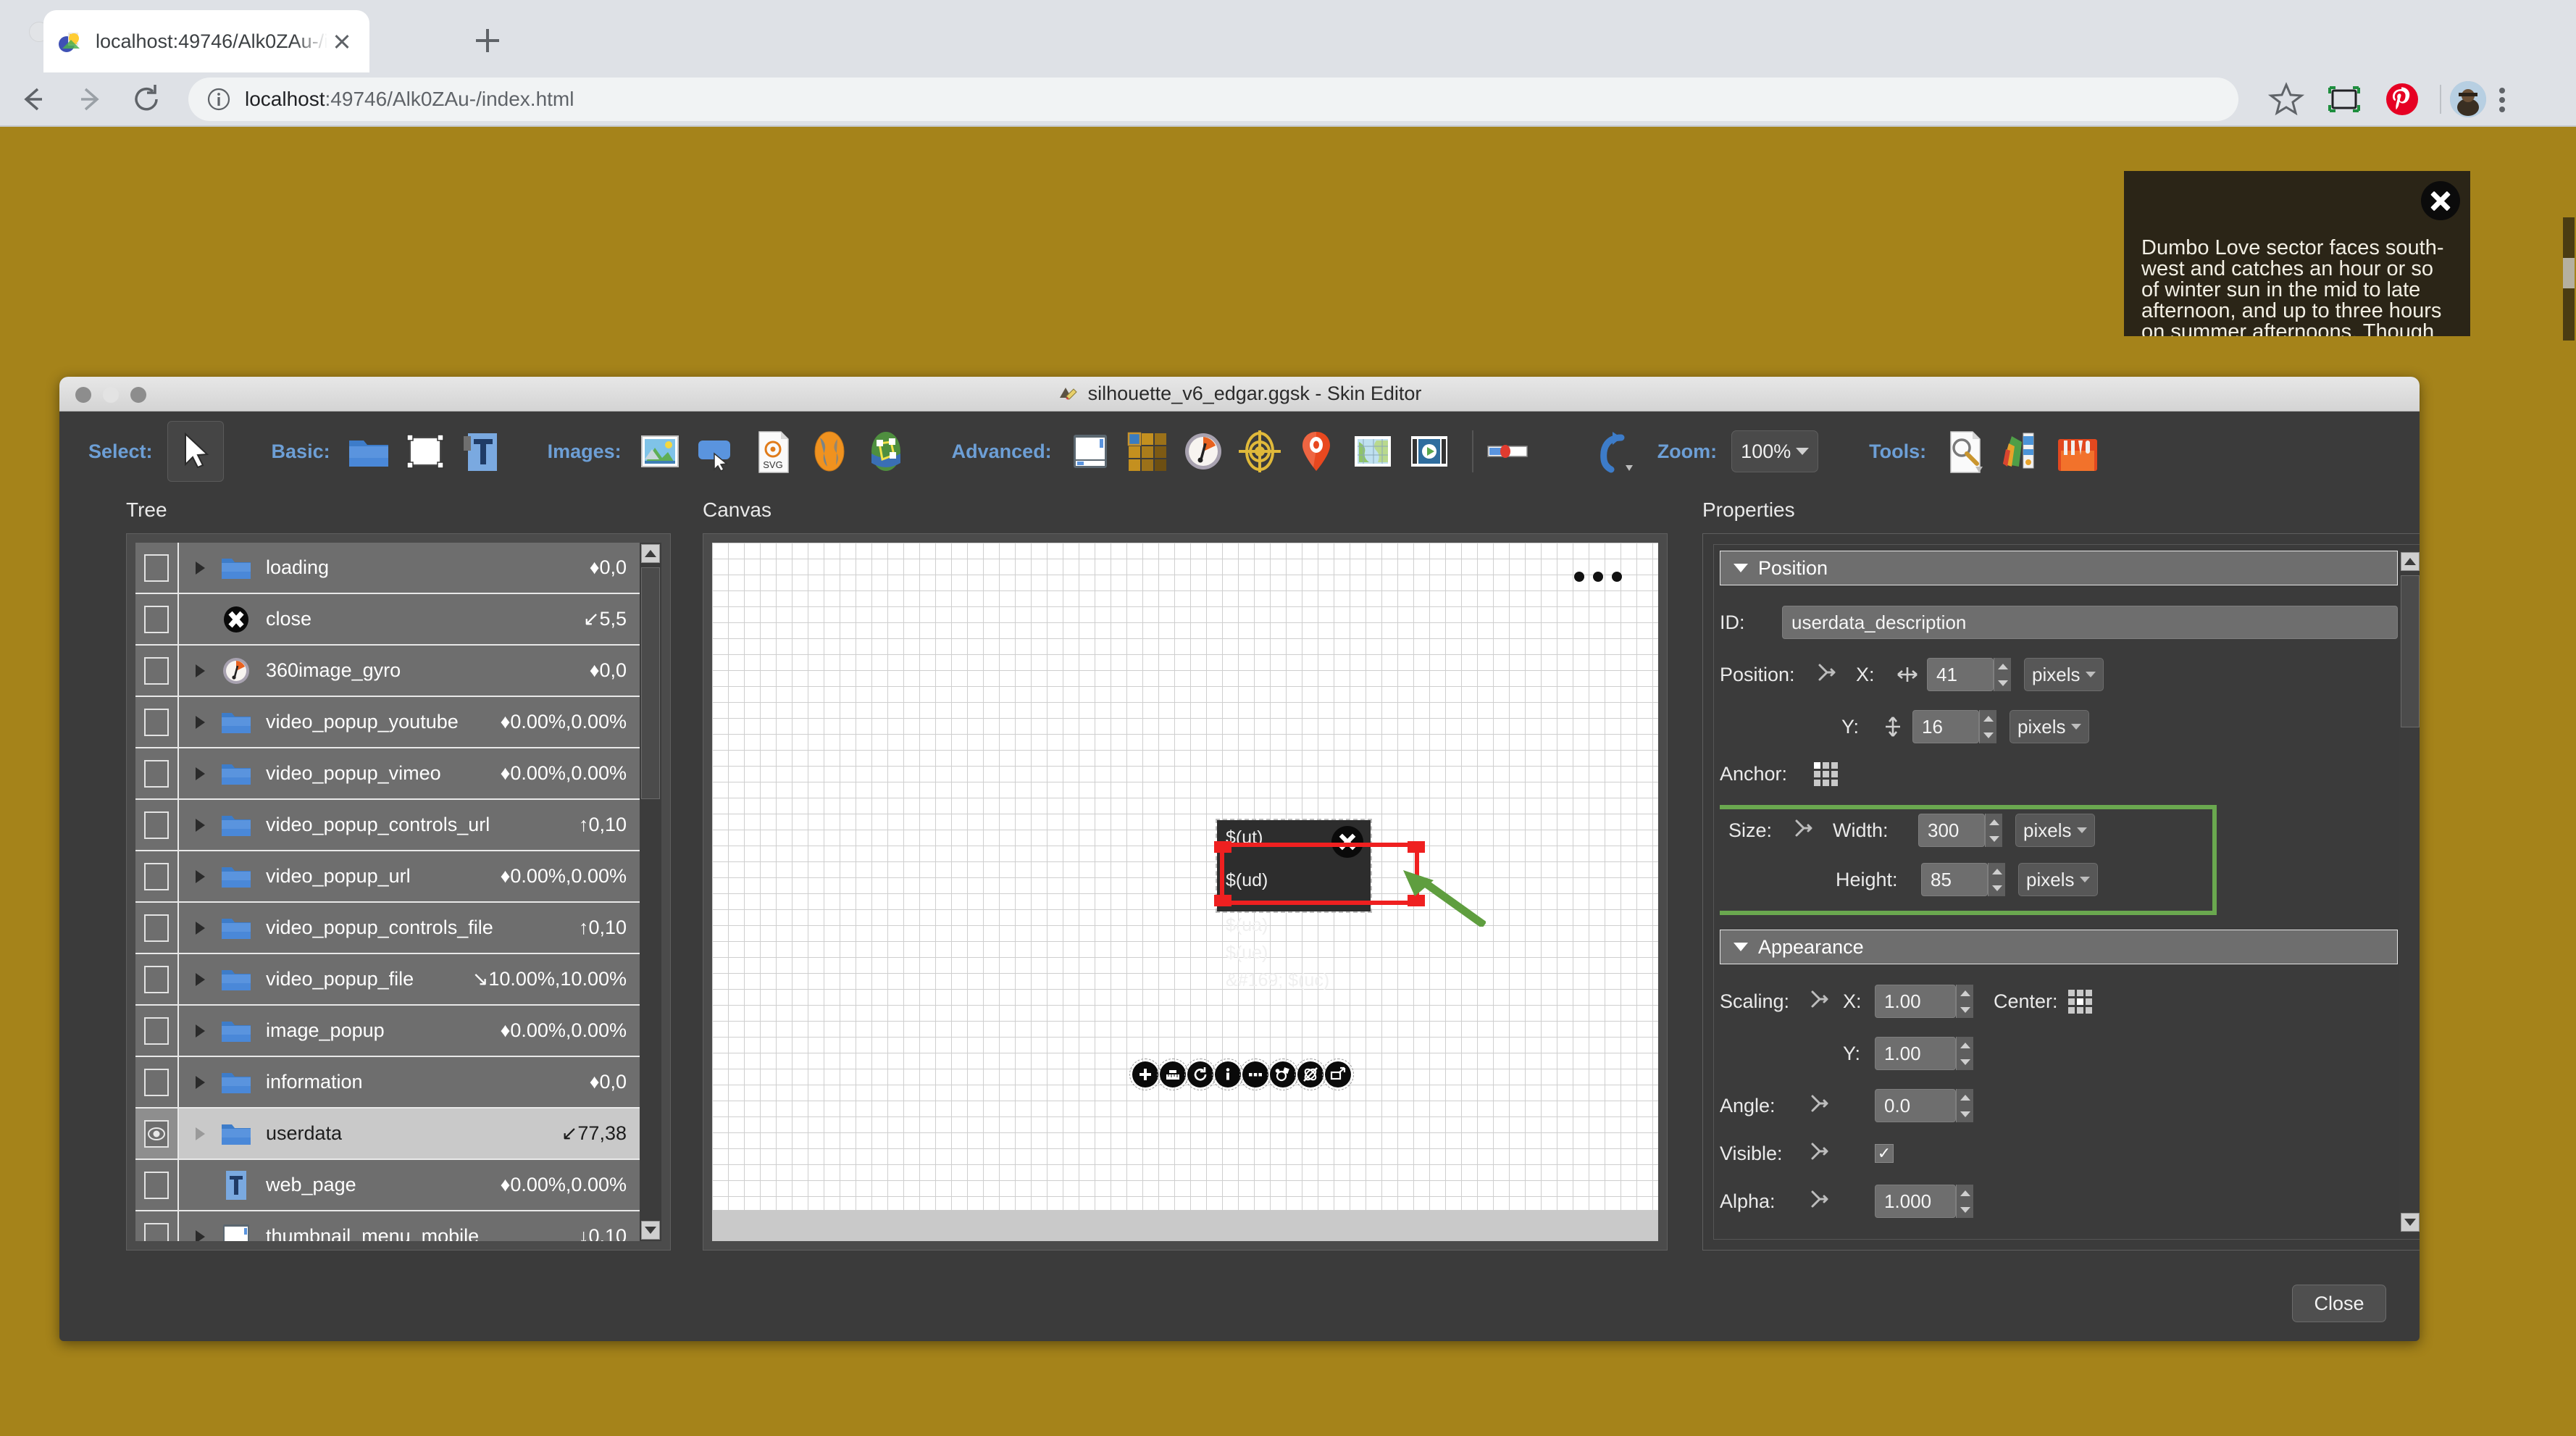 The image size is (2576, 1436). What do you see at coordinates (1994, 838) in the screenshot?
I see `width-spin-down` at bounding box center [1994, 838].